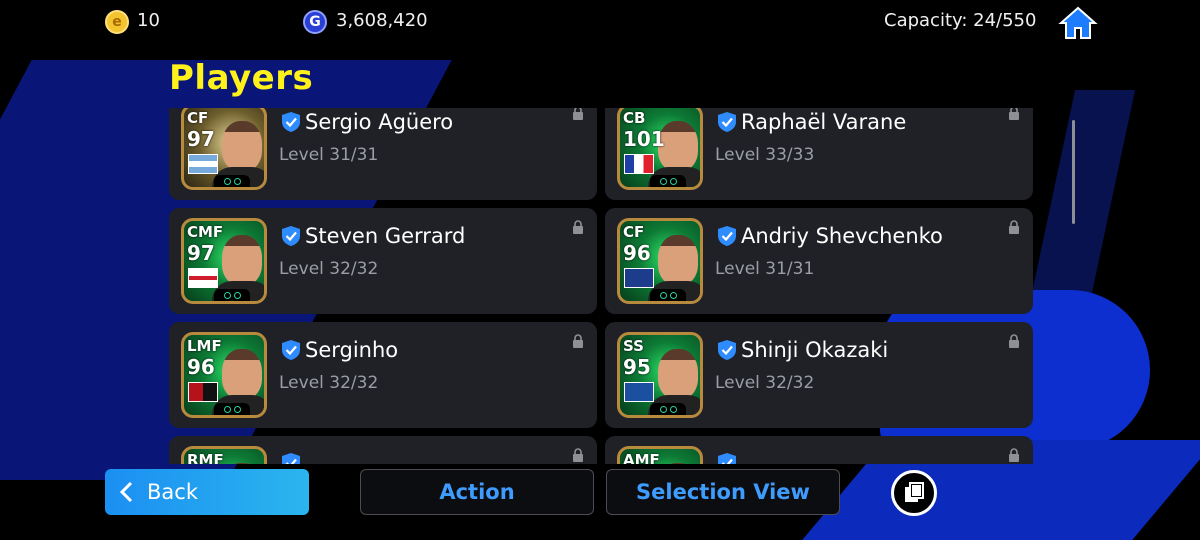  What do you see at coordinates (819, 375) in the screenshot?
I see `player-card: SS 95 Shinji Okazaki Level 32/32` at bounding box center [819, 375].